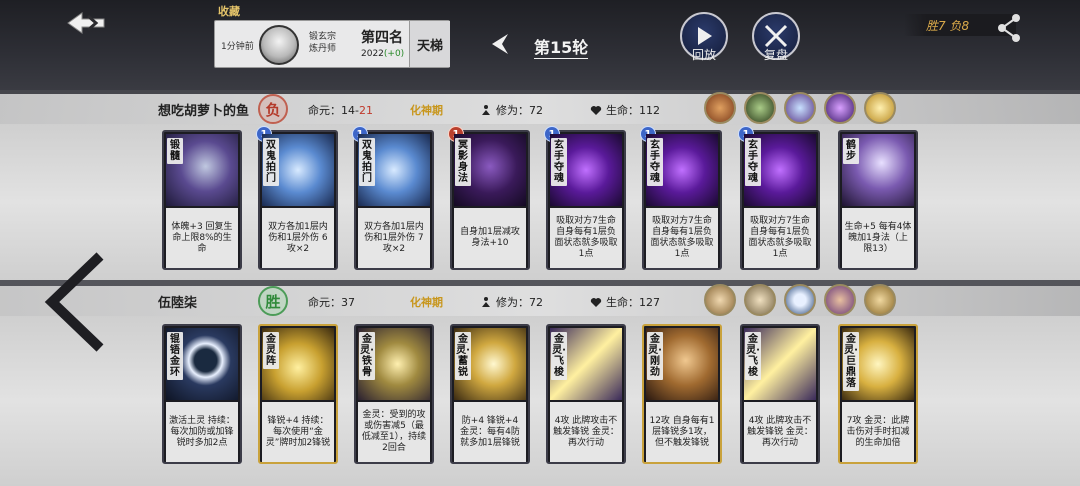 Image resolution: width=1080 pixels, height=486 pixels. What do you see at coordinates (372, 54) in the screenshot?
I see `score-value: 2022` at bounding box center [372, 54].